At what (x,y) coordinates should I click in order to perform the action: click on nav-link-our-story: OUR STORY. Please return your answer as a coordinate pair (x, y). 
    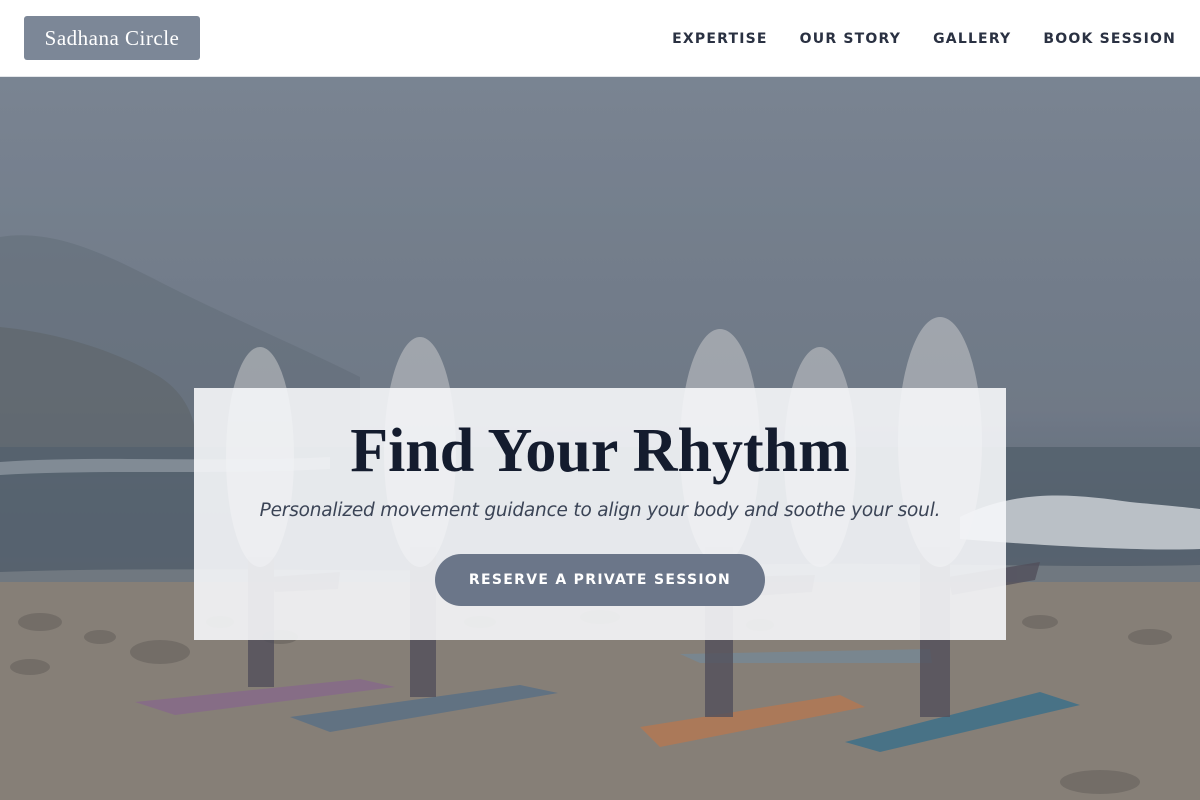
    Looking at the image, I should click on (850, 39).